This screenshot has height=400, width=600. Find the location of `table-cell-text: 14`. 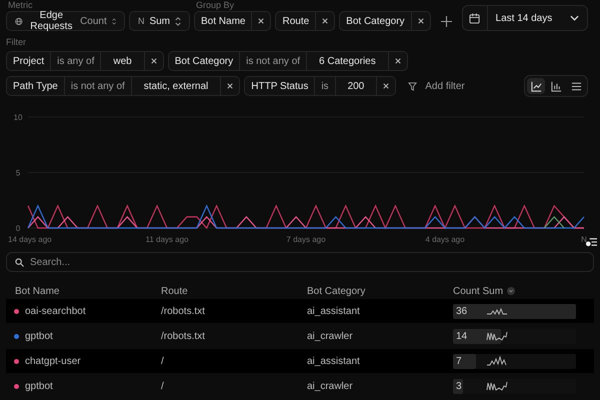

table-cell-text: 14 is located at coordinates (461, 336).